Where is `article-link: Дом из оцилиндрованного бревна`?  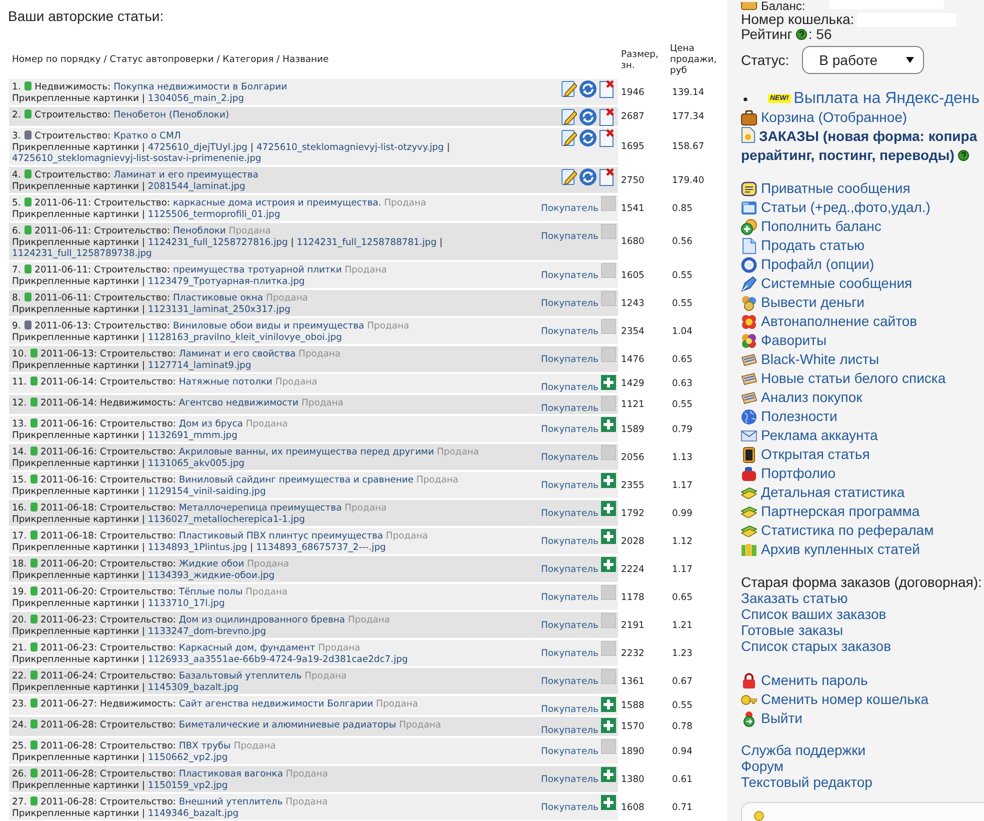 article-link: Дом из оцилиндрованного бревна is located at coordinates (262, 620).